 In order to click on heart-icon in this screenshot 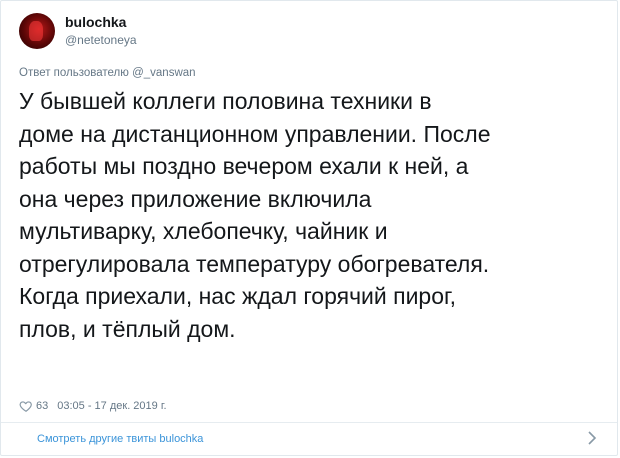, I will do `click(26, 406)`.